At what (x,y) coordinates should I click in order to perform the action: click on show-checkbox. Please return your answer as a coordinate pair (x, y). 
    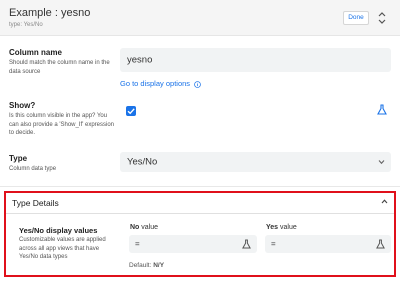
    Looking at the image, I should click on (131, 111).